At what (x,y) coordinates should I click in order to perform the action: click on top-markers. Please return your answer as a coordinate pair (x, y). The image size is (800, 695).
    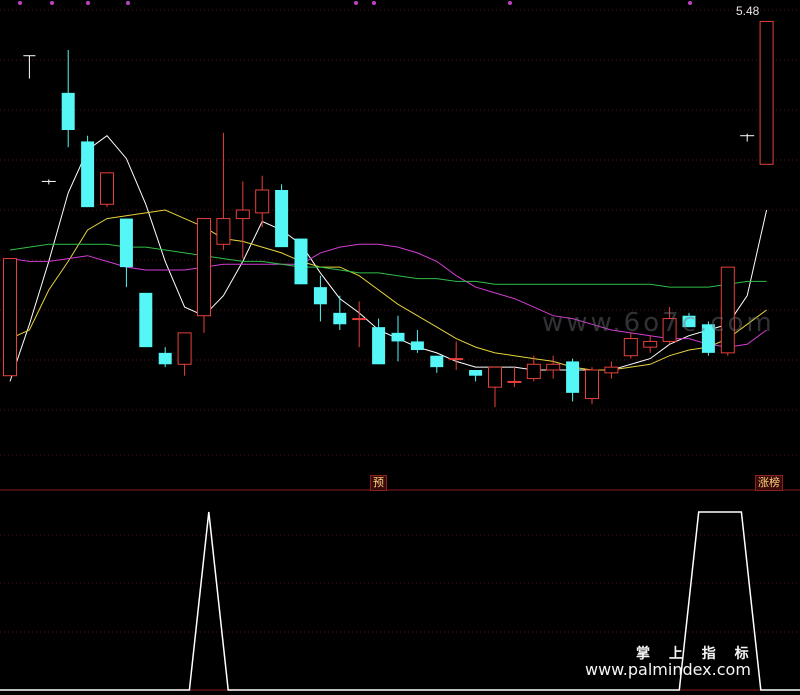
    Looking at the image, I should click on (355, 3).